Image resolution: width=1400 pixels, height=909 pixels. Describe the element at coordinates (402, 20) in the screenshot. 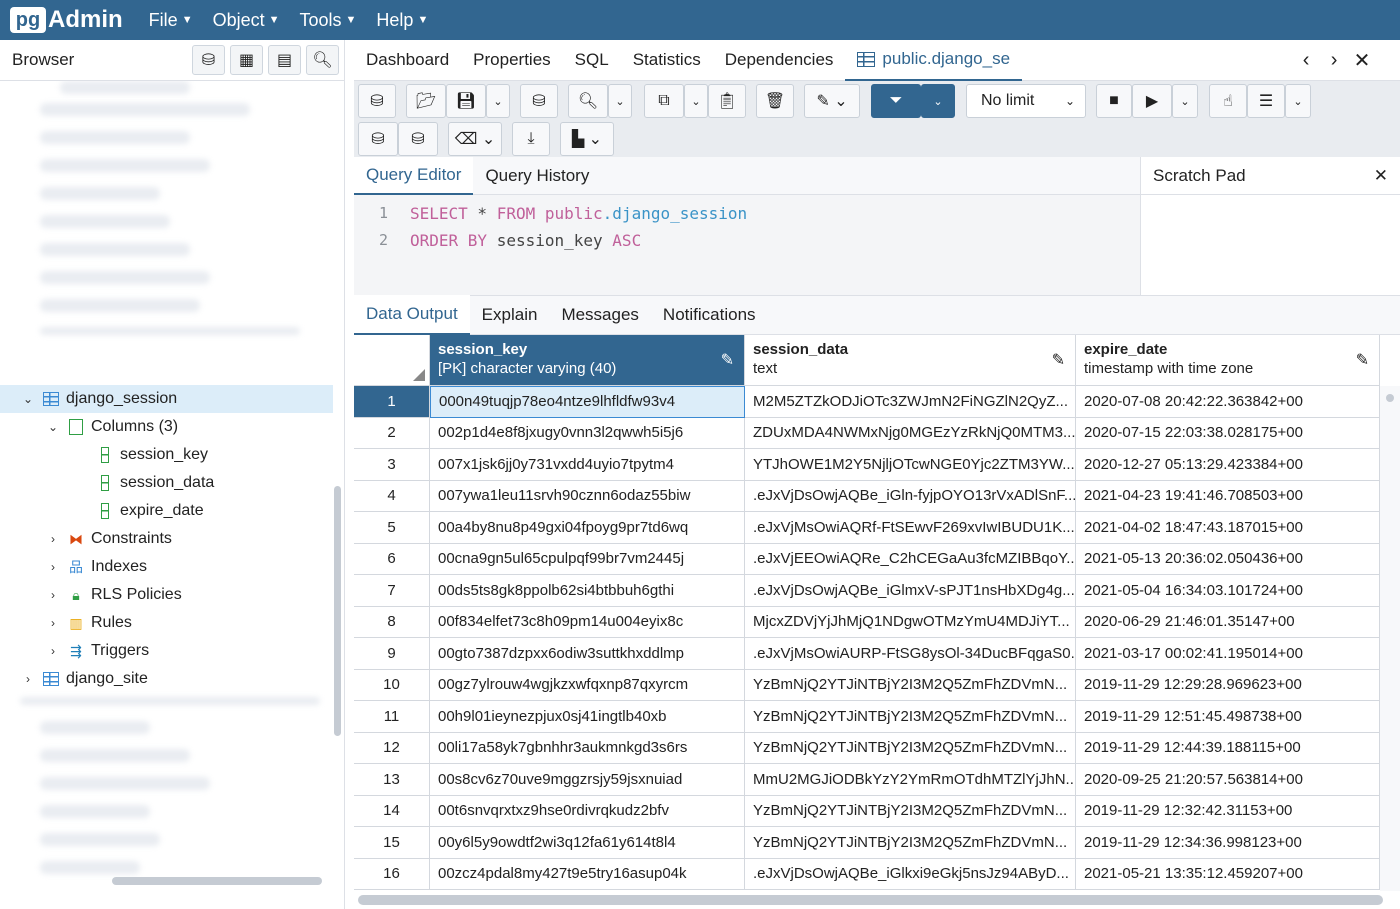

I see `menu-help: Help ▼` at that location.